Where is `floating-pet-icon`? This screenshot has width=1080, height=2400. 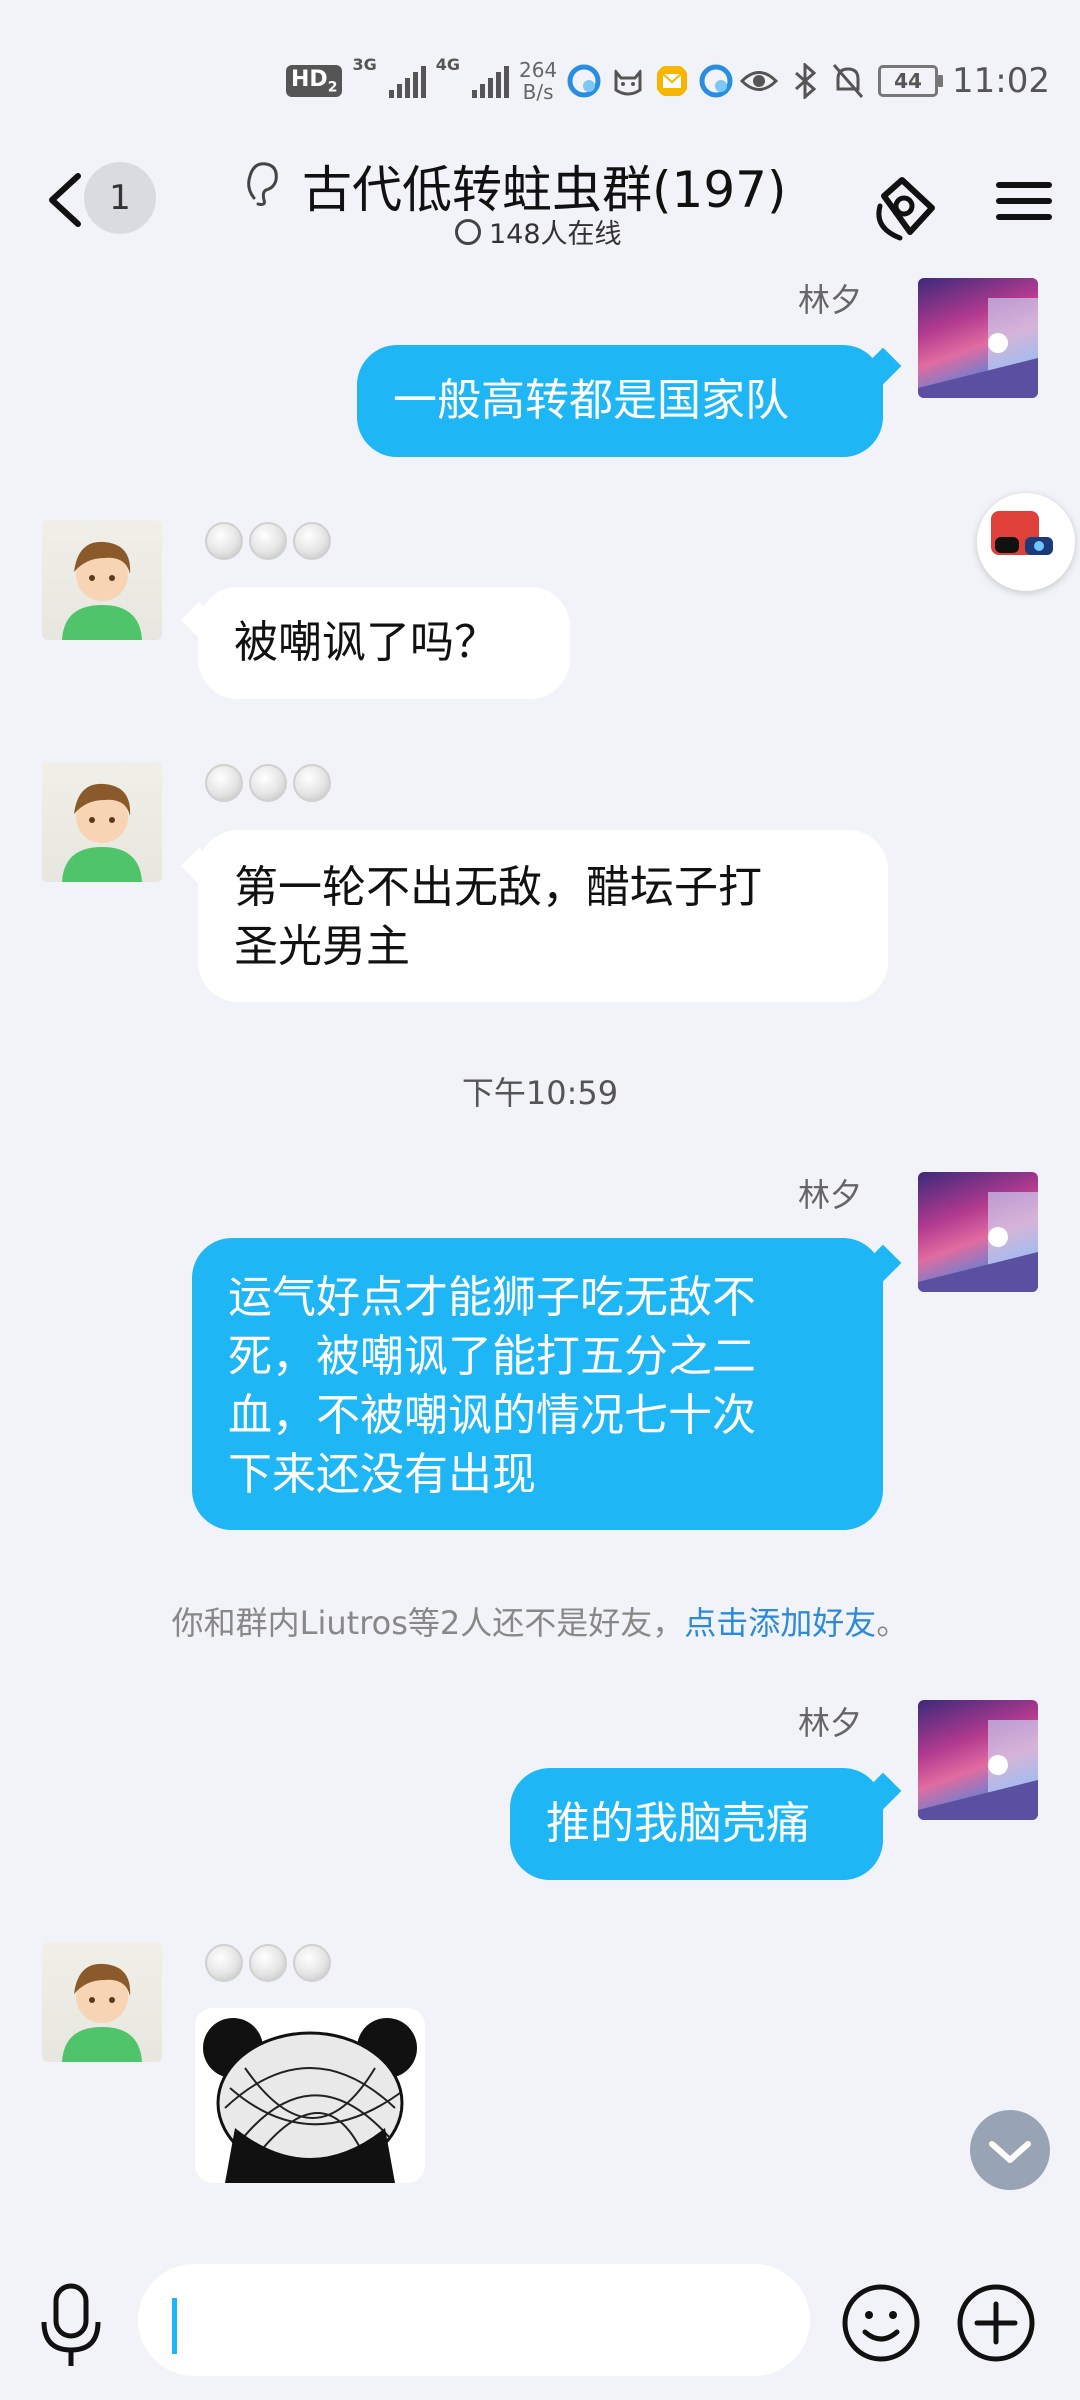
floating-pet-icon is located at coordinates (1026, 542).